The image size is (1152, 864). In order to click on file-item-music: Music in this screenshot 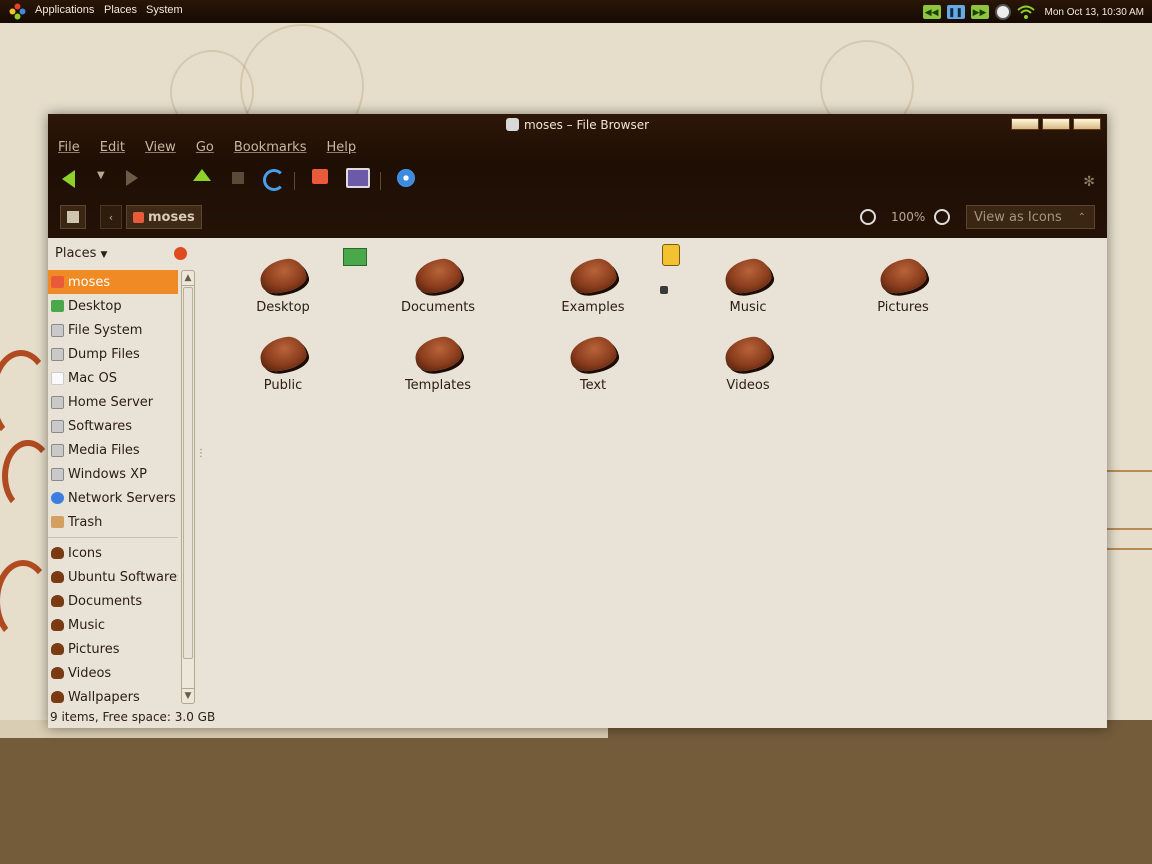, I will do `click(748, 285)`.